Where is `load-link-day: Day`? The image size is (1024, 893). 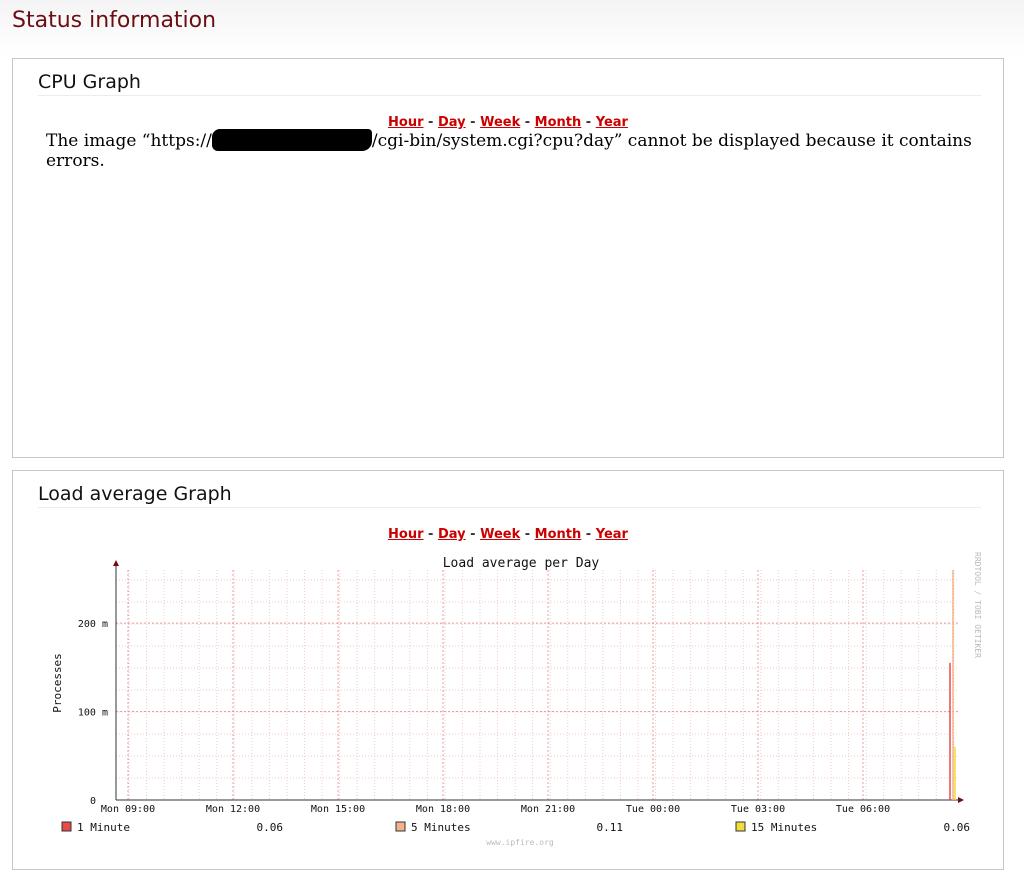
load-link-day: Day is located at coordinates (452, 534).